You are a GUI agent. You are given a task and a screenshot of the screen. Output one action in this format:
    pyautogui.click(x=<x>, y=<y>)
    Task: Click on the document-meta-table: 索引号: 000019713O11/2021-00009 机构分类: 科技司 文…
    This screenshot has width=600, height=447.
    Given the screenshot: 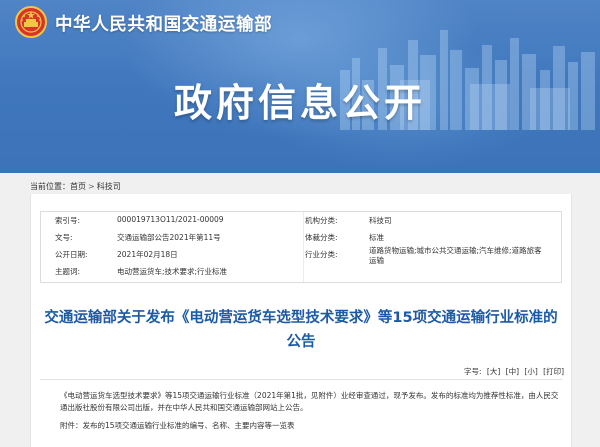 What is the action you would take?
    pyautogui.click(x=301, y=247)
    